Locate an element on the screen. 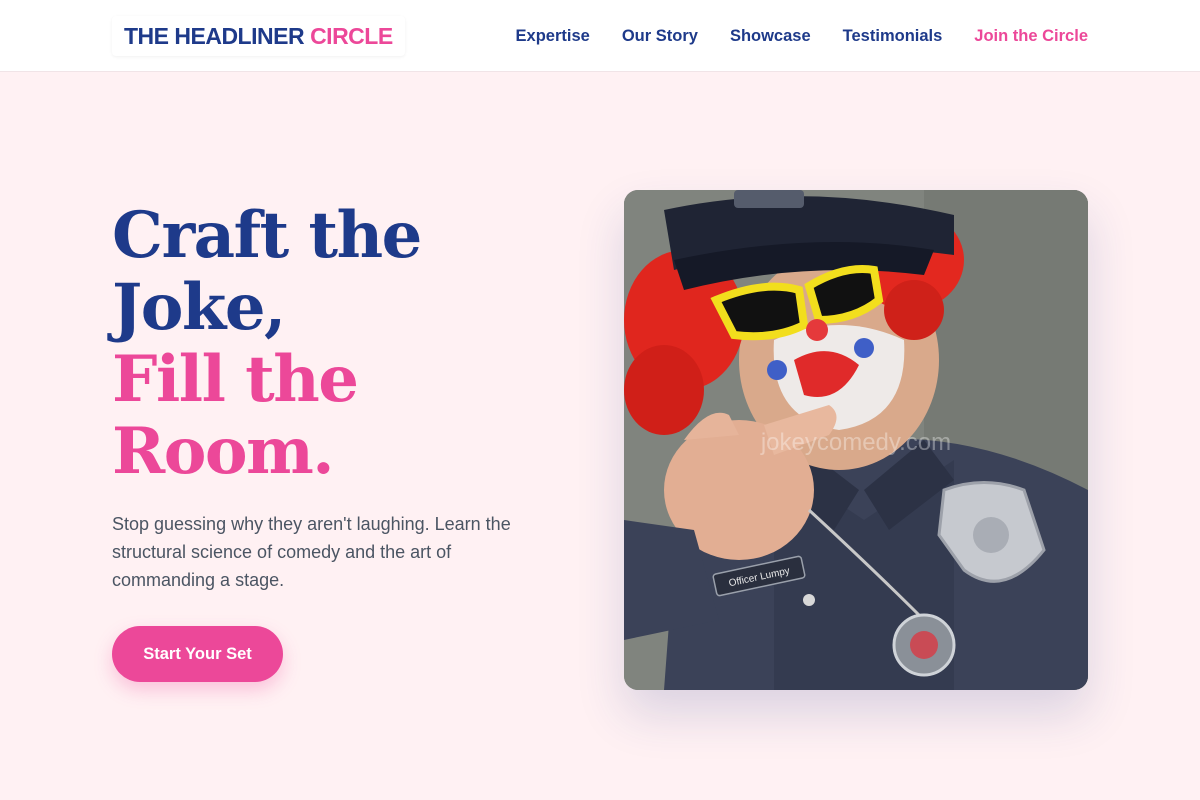 The image size is (1200, 800). nav-link-testimonials: Testimonials is located at coordinates (893, 36).